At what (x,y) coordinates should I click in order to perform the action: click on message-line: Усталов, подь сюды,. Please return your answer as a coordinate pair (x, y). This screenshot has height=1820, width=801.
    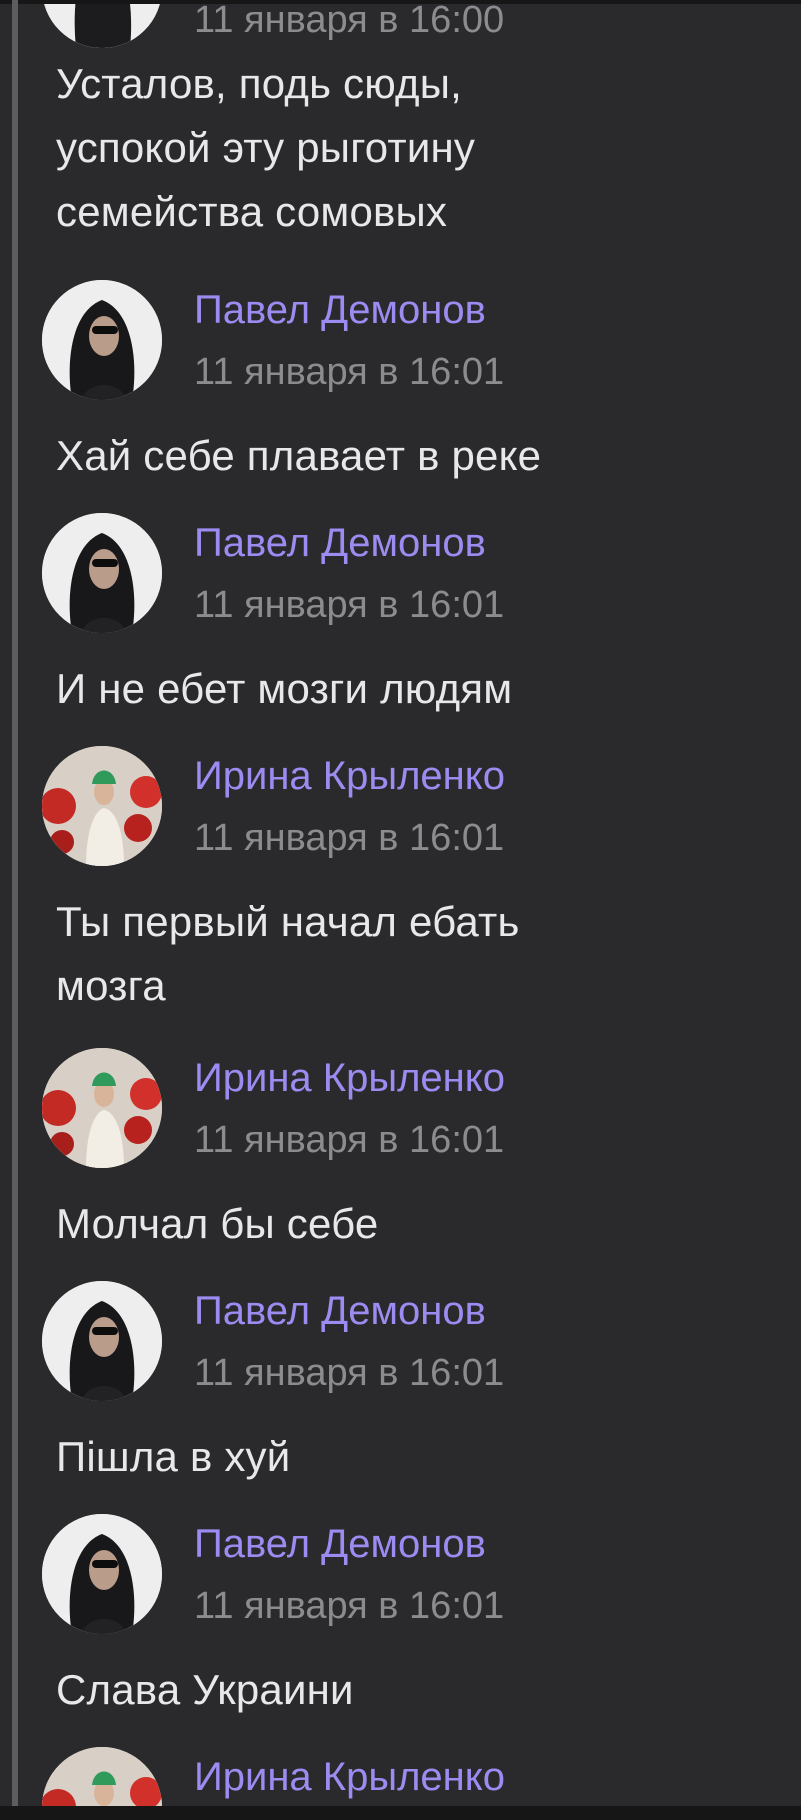
    Looking at the image, I should click on (259, 83).